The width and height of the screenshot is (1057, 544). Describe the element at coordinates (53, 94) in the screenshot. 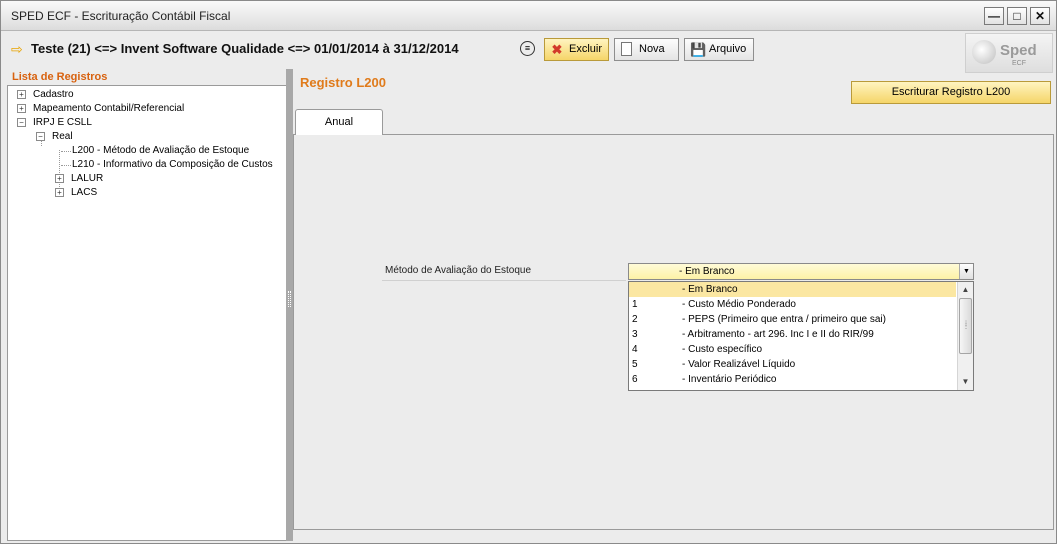

I see `tree-item-label: Cadastro` at that location.